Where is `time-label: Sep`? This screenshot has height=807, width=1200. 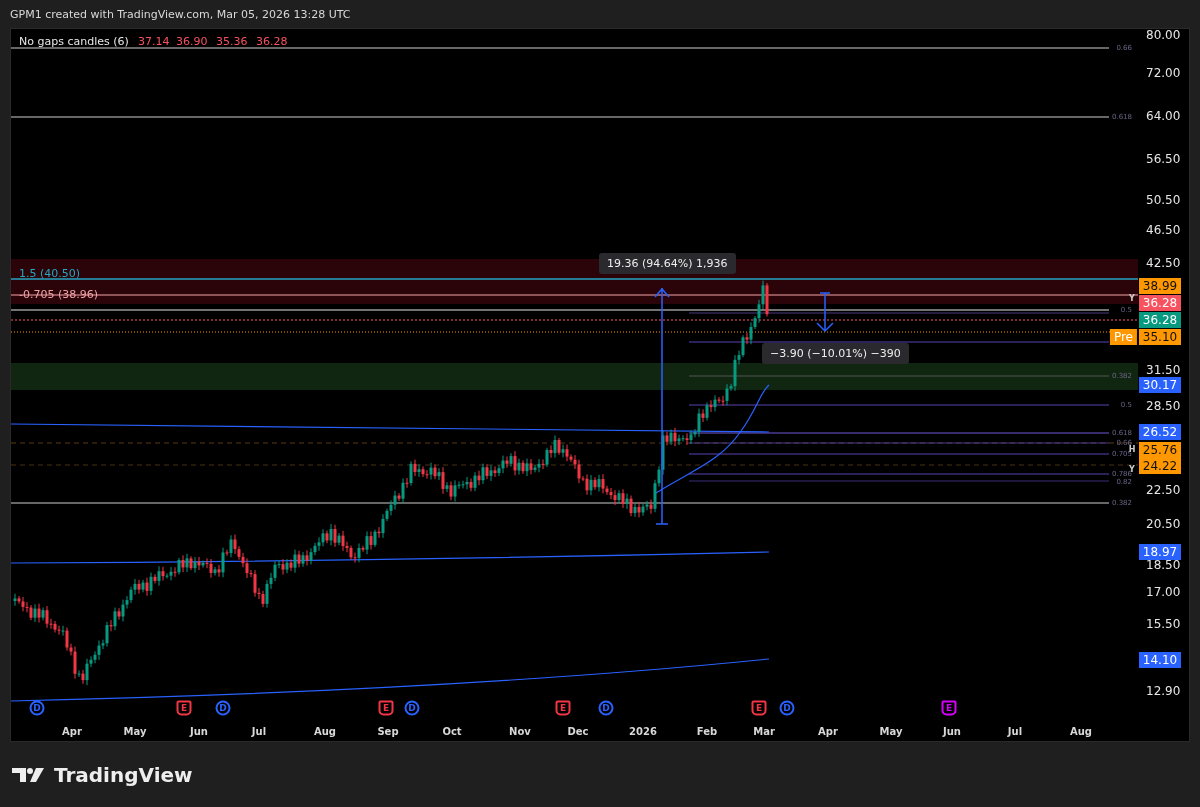
time-label: Sep is located at coordinates (388, 731).